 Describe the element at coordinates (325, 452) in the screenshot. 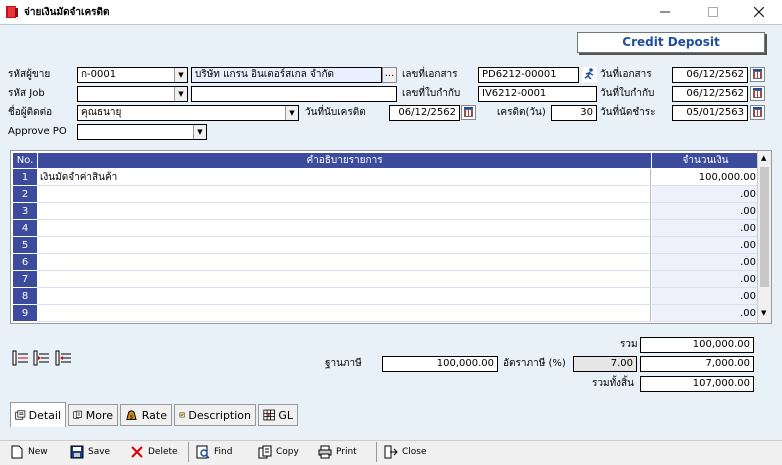

I see `printer-icon` at that location.